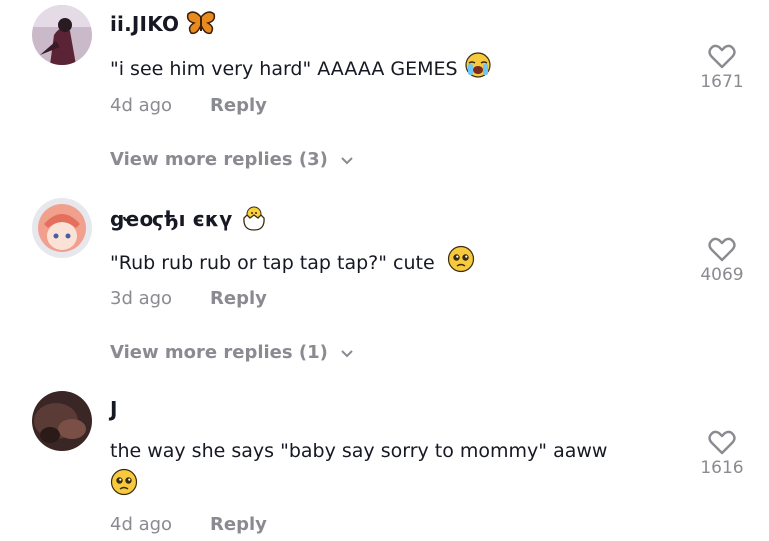 This screenshot has height=541, width=769. Describe the element at coordinates (201, 25) in the screenshot. I see `butterfly-icon` at that location.